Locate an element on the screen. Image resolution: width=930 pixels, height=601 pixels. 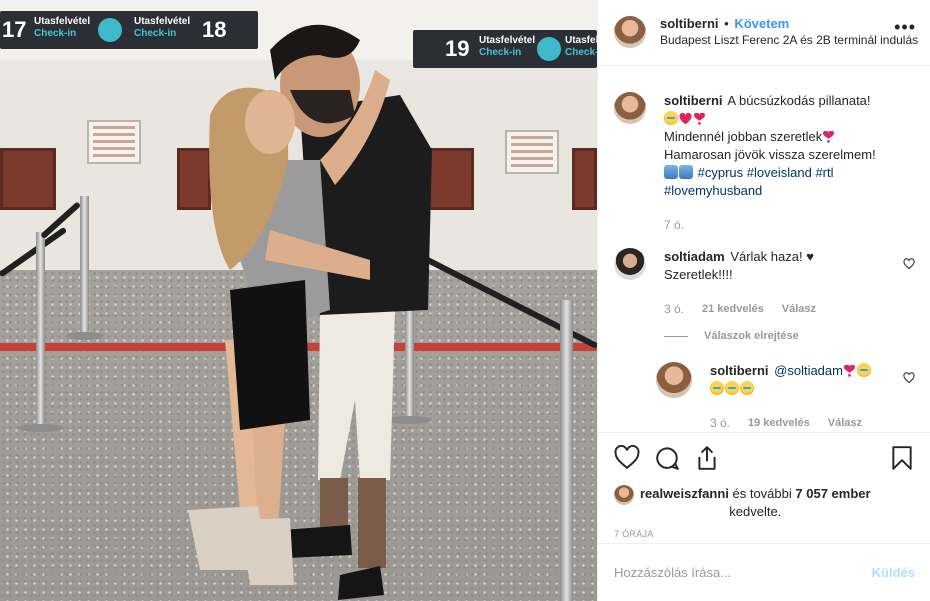
reply-meta: 3 ó. 19 kedvelés Válasz is located at coordinates (791, 423).